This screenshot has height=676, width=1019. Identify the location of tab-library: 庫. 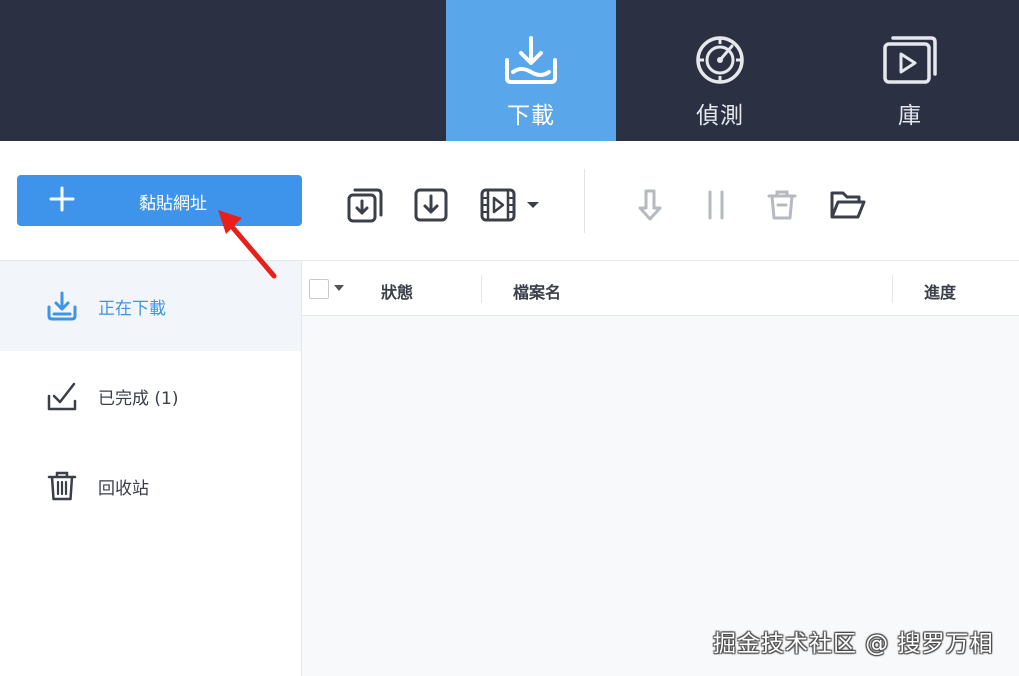
(910, 70).